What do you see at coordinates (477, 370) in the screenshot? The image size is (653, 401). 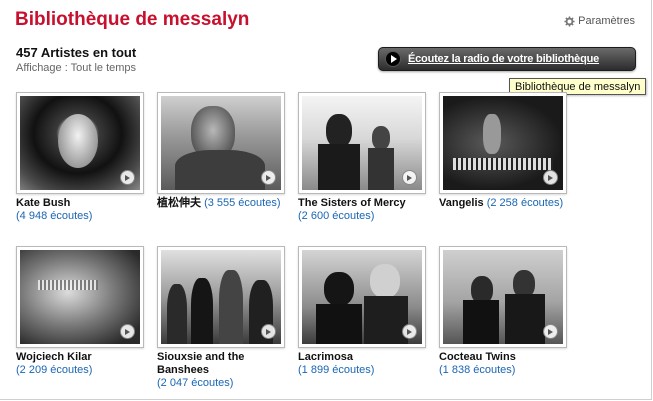 I see `artist-plays: (1 838 écoutes)` at bounding box center [477, 370].